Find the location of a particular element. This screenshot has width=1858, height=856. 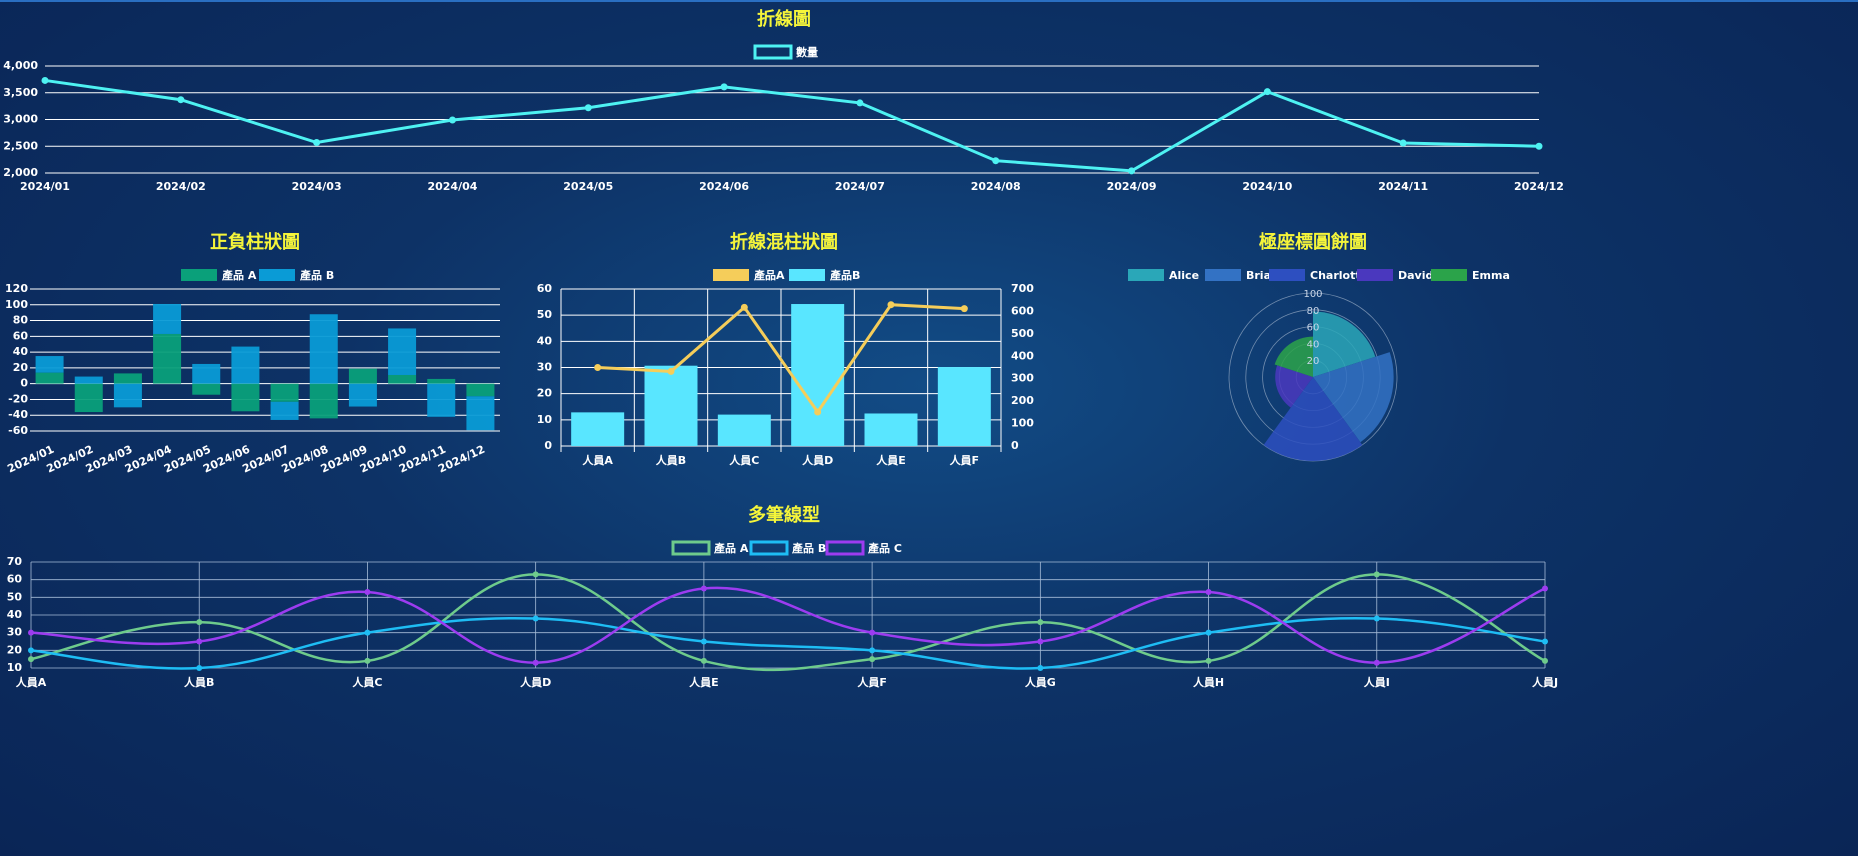

x-tick-label: 人員J is located at coordinates (1545, 682).